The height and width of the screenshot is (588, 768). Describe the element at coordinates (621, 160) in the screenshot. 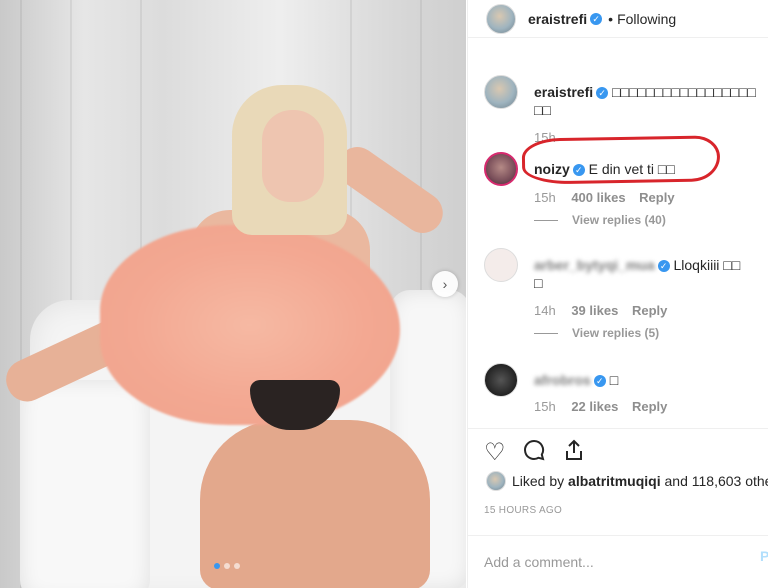

I see `annotation-circle` at that location.